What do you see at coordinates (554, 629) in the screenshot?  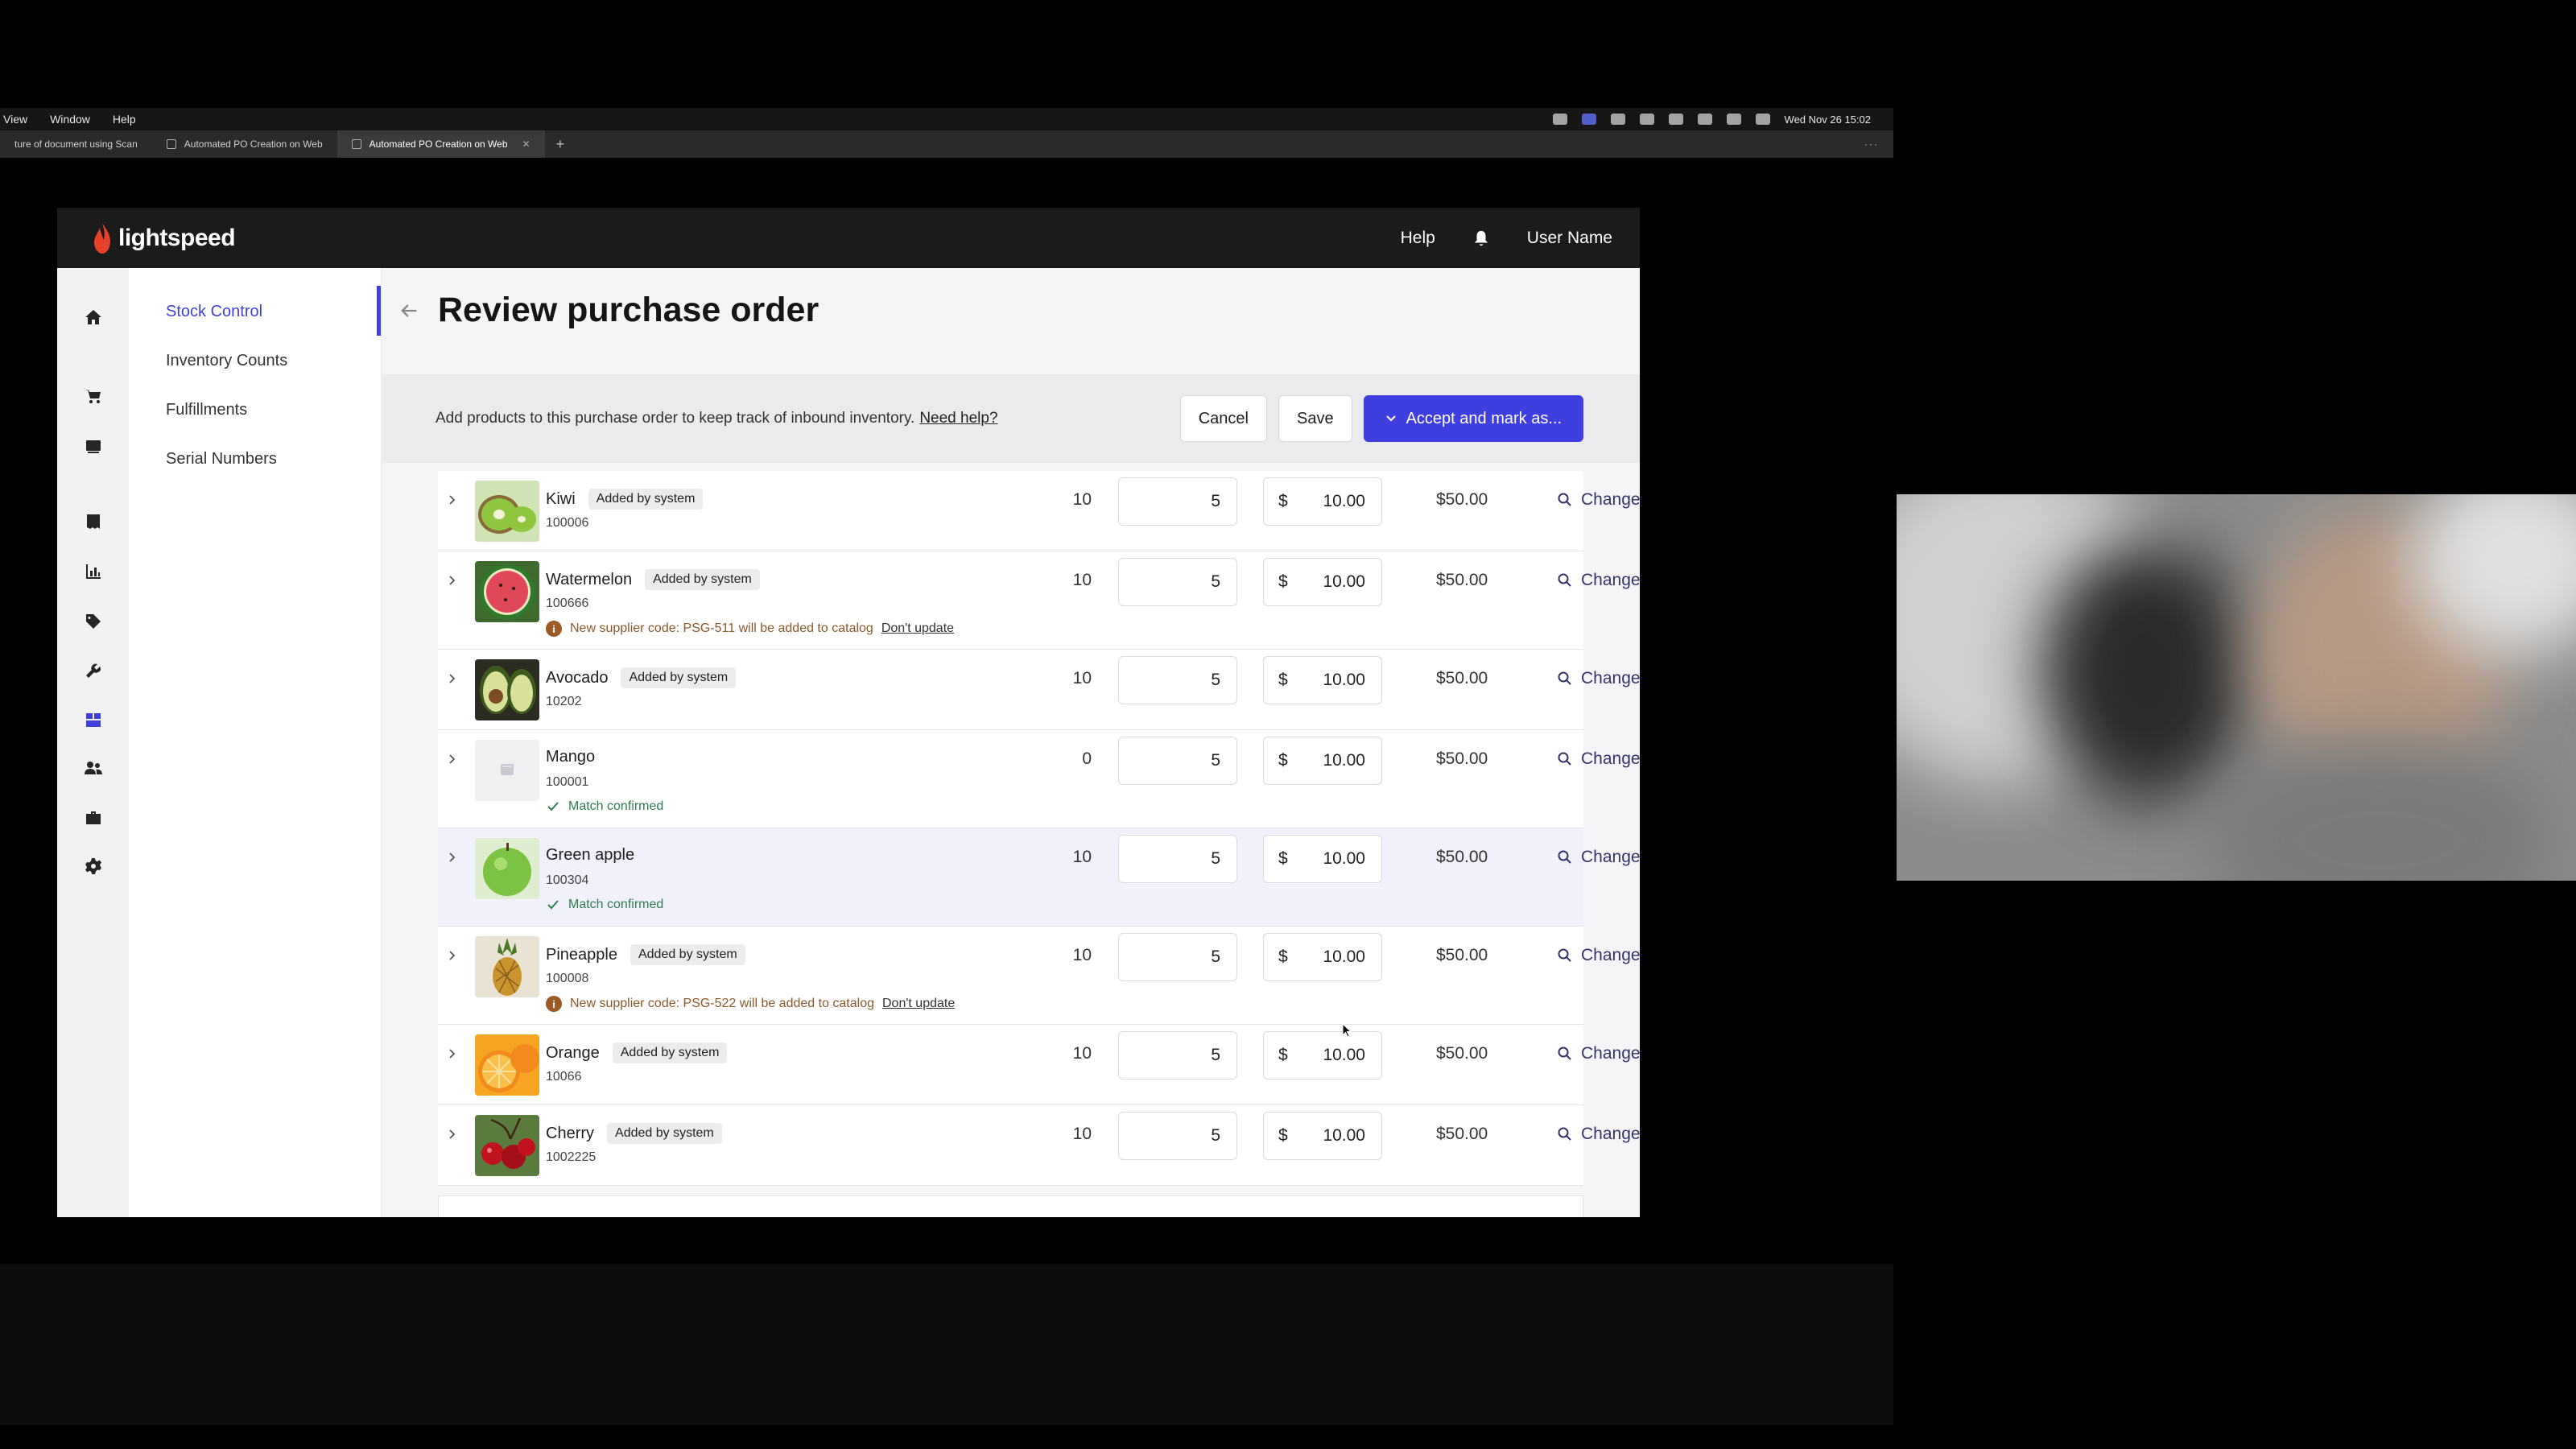 I see `info-icon: i` at bounding box center [554, 629].